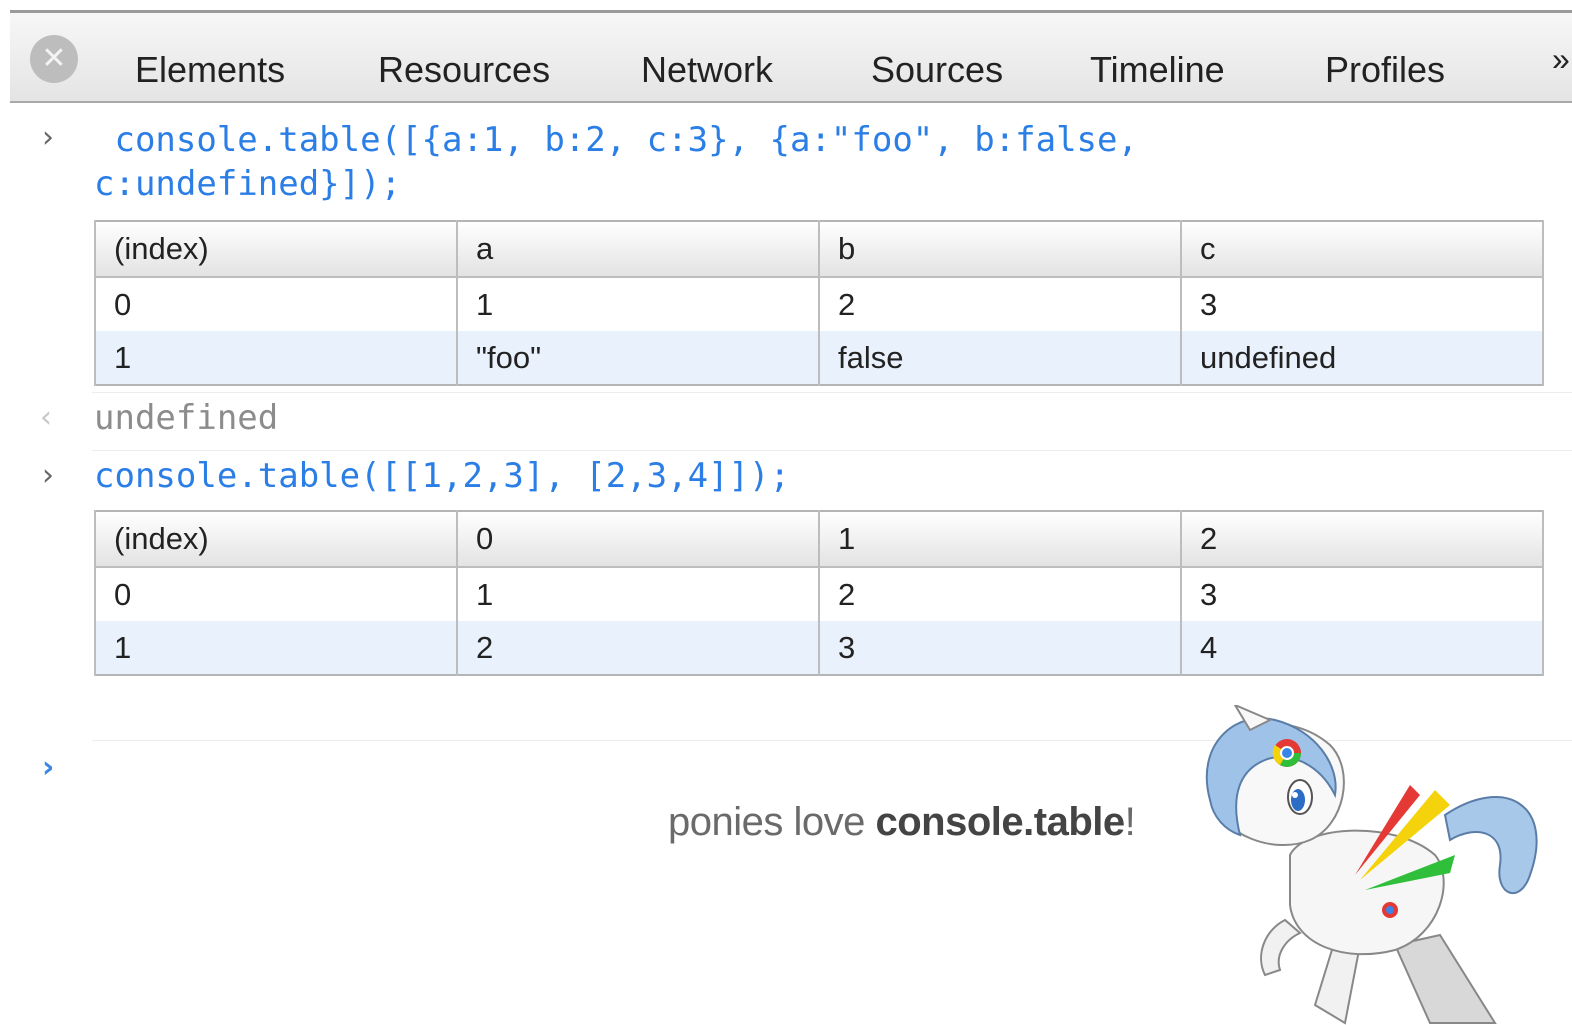  Describe the element at coordinates (1130, 822) in the screenshot. I see `caption-suffix: !` at that location.